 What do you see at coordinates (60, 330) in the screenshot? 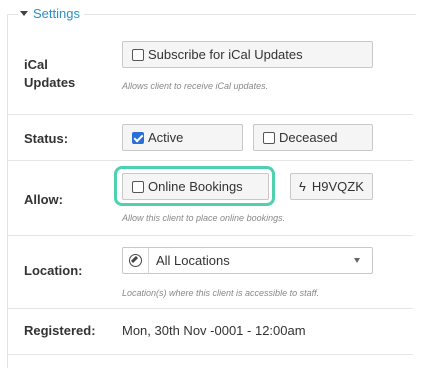
I see `registered-label: Registered:` at bounding box center [60, 330].